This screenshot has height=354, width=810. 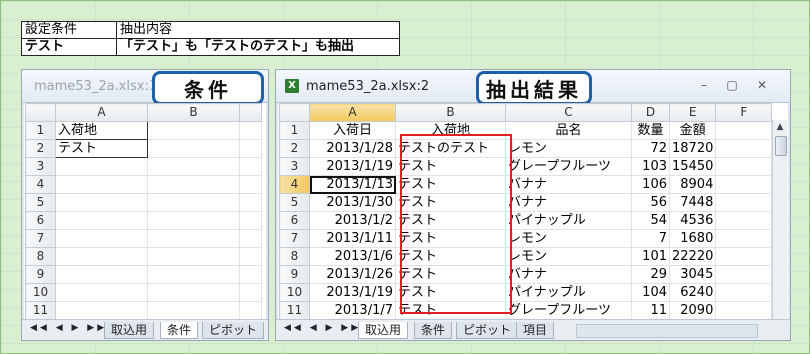 I want to click on row-header: 8, so click(x=40, y=256).